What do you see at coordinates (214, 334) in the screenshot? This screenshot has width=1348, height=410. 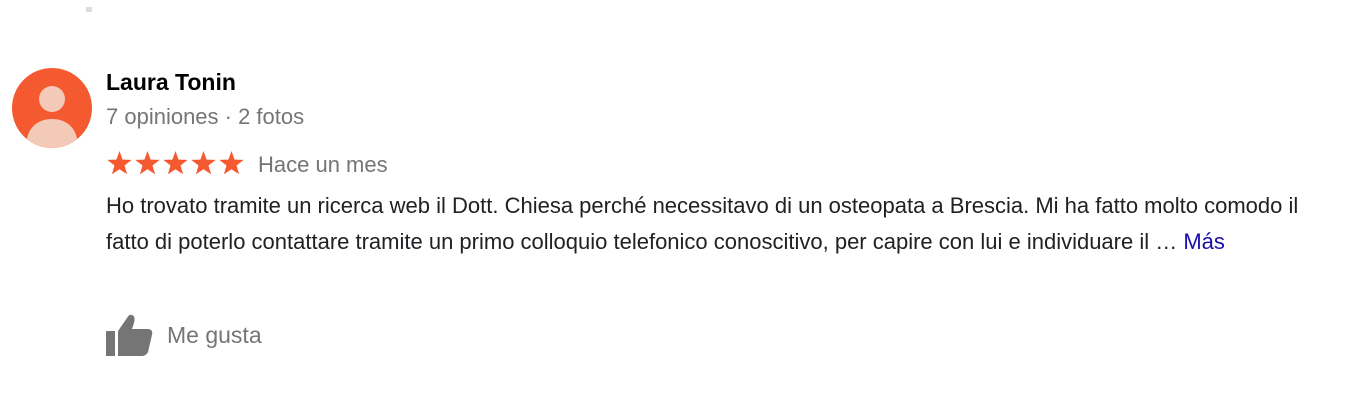 I see `like-label: Me gusta` at bounding box center [214, 334].